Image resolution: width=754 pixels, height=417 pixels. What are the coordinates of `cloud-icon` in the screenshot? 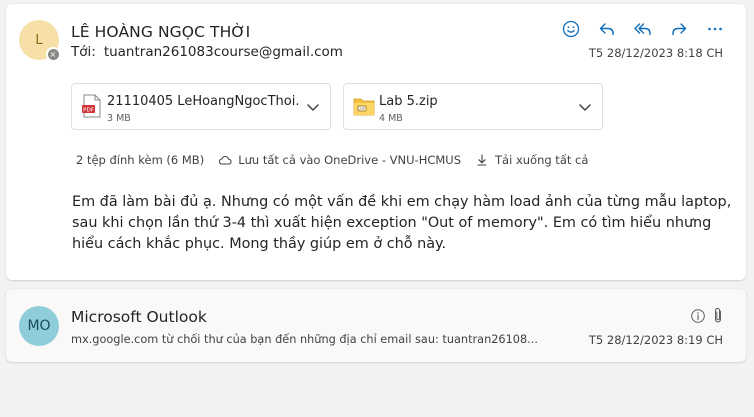 It's located at (225, 160).